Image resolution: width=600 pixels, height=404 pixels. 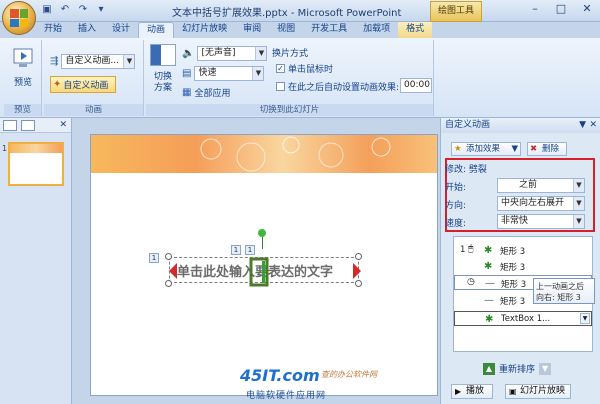 I want to click on effect-tooltip: 上一动画之后 向右: 矩形 3, so click(x=564, y=291).